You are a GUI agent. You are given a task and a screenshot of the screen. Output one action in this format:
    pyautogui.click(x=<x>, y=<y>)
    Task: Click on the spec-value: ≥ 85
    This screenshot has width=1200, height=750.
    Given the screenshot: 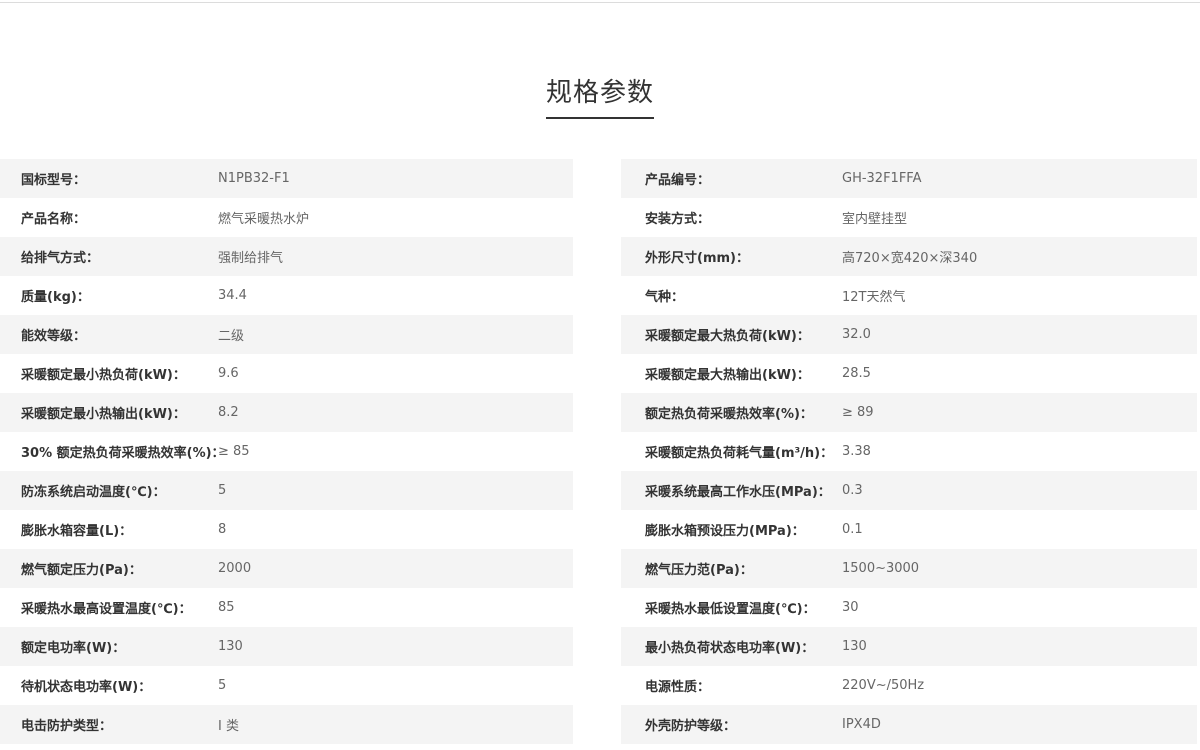 What is the action you would take?
    pyautogui.click(x=234, y=451)
    